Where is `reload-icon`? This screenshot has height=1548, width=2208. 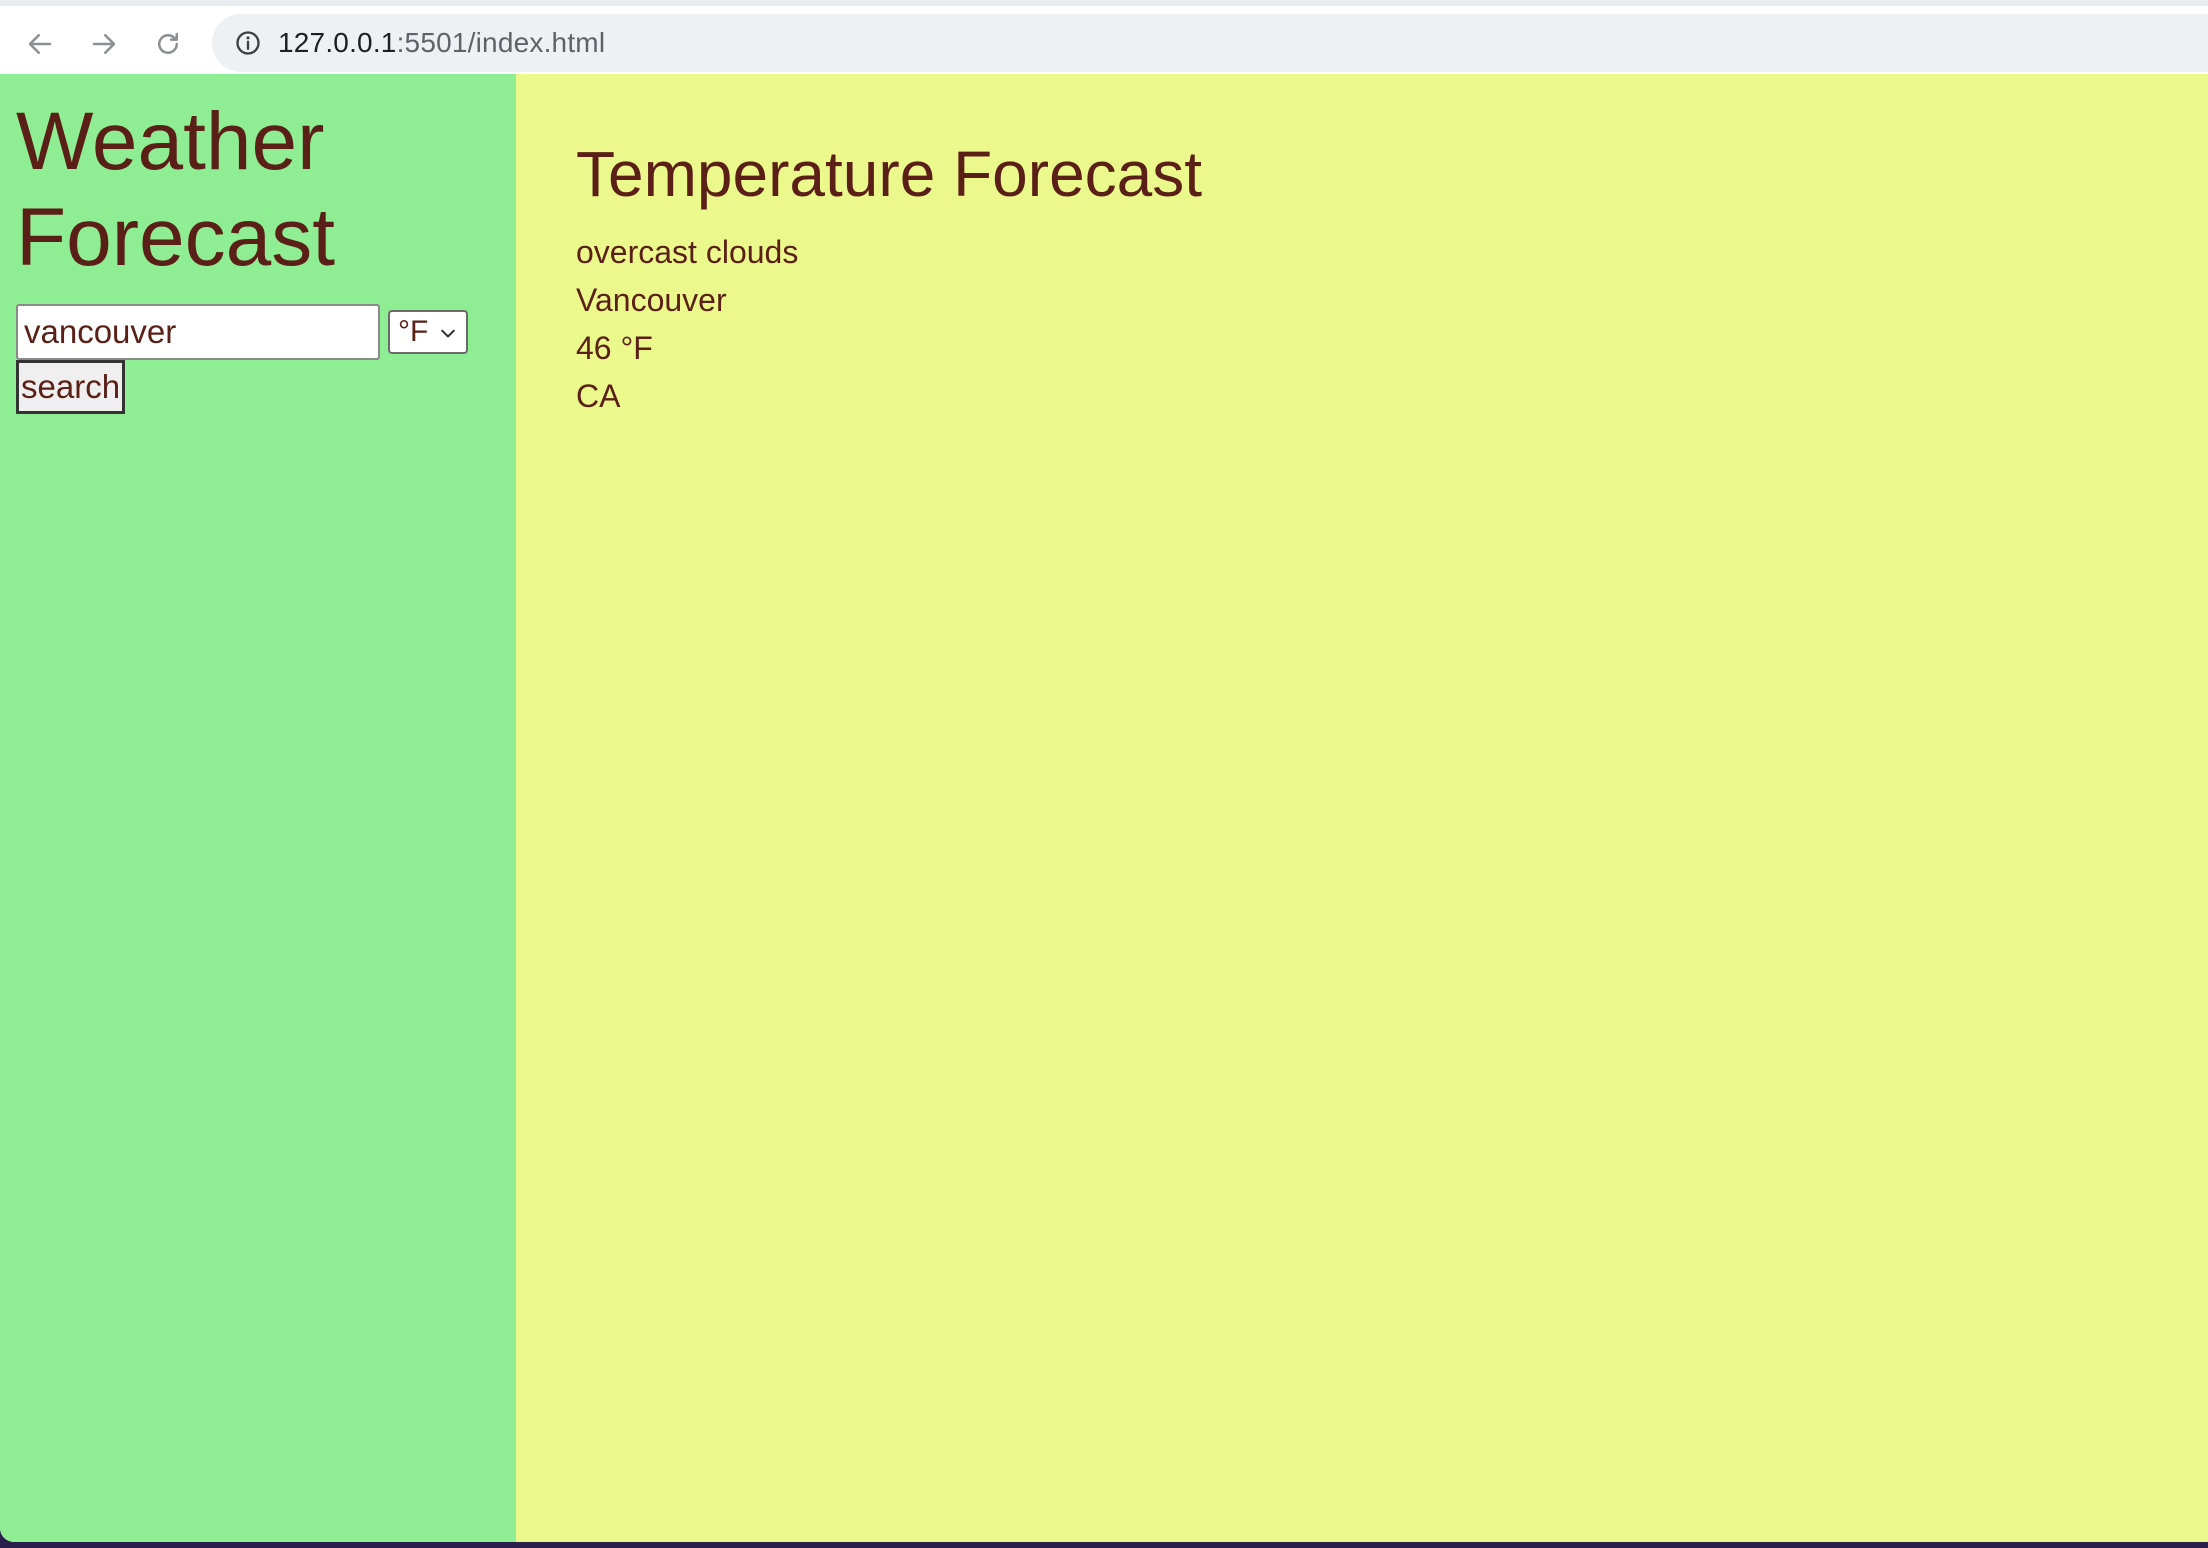 reload-icon is located at coordinates (168, 43).